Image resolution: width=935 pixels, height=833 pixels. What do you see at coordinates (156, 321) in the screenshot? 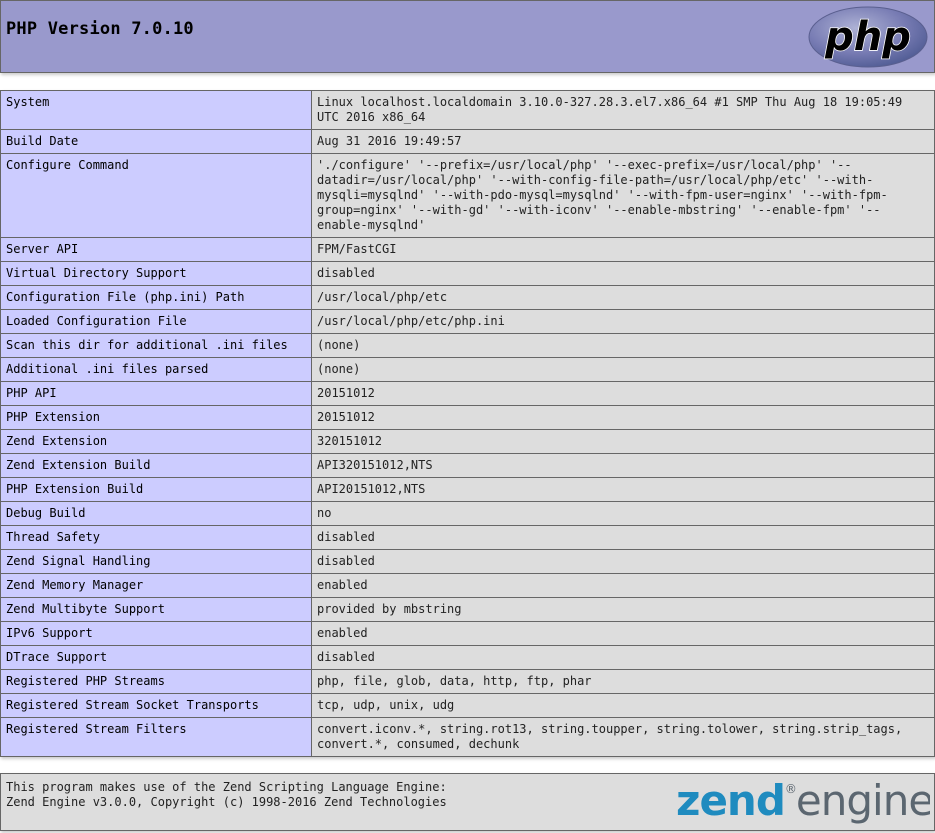
I see `info-key: Loaded Configuration File` at bounding box center [156, 321].